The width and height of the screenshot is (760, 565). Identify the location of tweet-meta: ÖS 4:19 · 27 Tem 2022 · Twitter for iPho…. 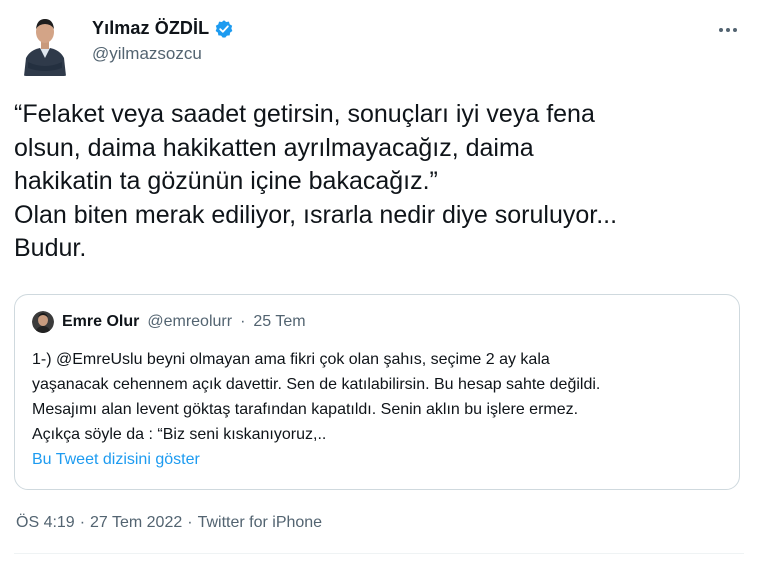
(169, 523).